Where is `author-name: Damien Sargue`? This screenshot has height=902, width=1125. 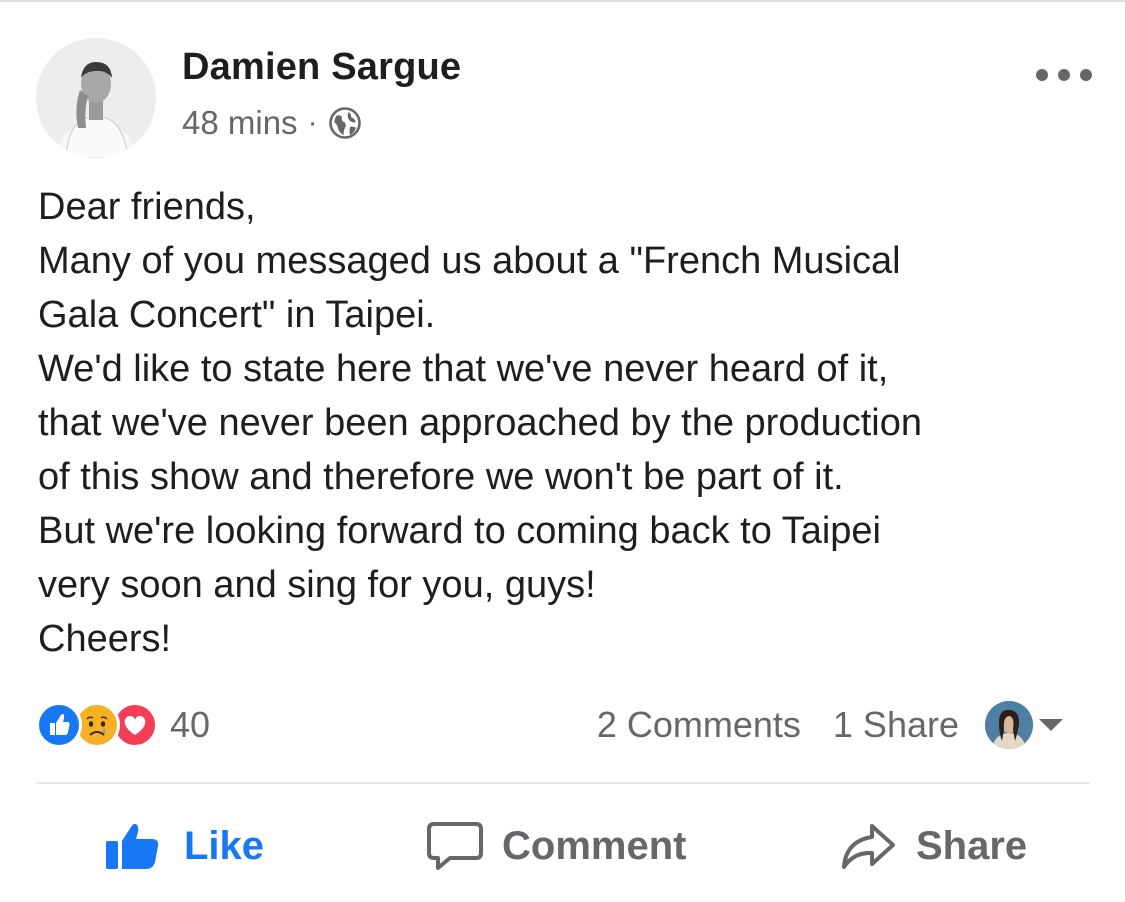 author-name: Damien Sargue is located at coordinates (321, 67).